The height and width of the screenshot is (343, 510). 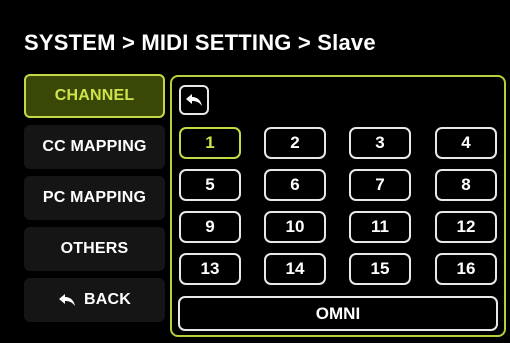 What do you see at coordinates (107, 299) in the screenshot?
I see `back-label: BACK` at bounding box center [107, 299].